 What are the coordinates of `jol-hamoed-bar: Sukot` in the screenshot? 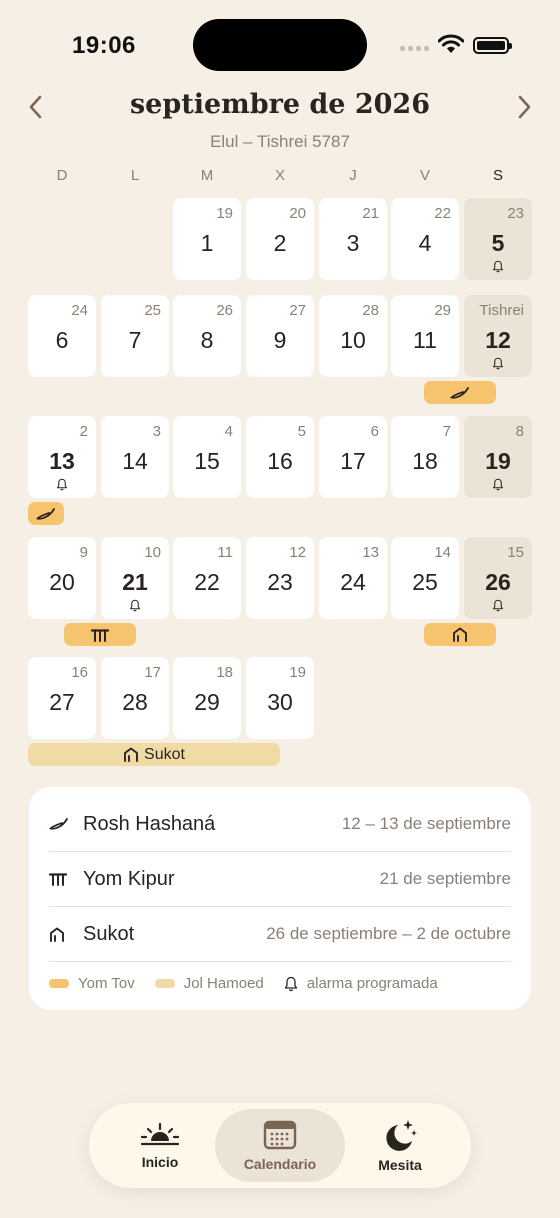 It's located at (154, 754).